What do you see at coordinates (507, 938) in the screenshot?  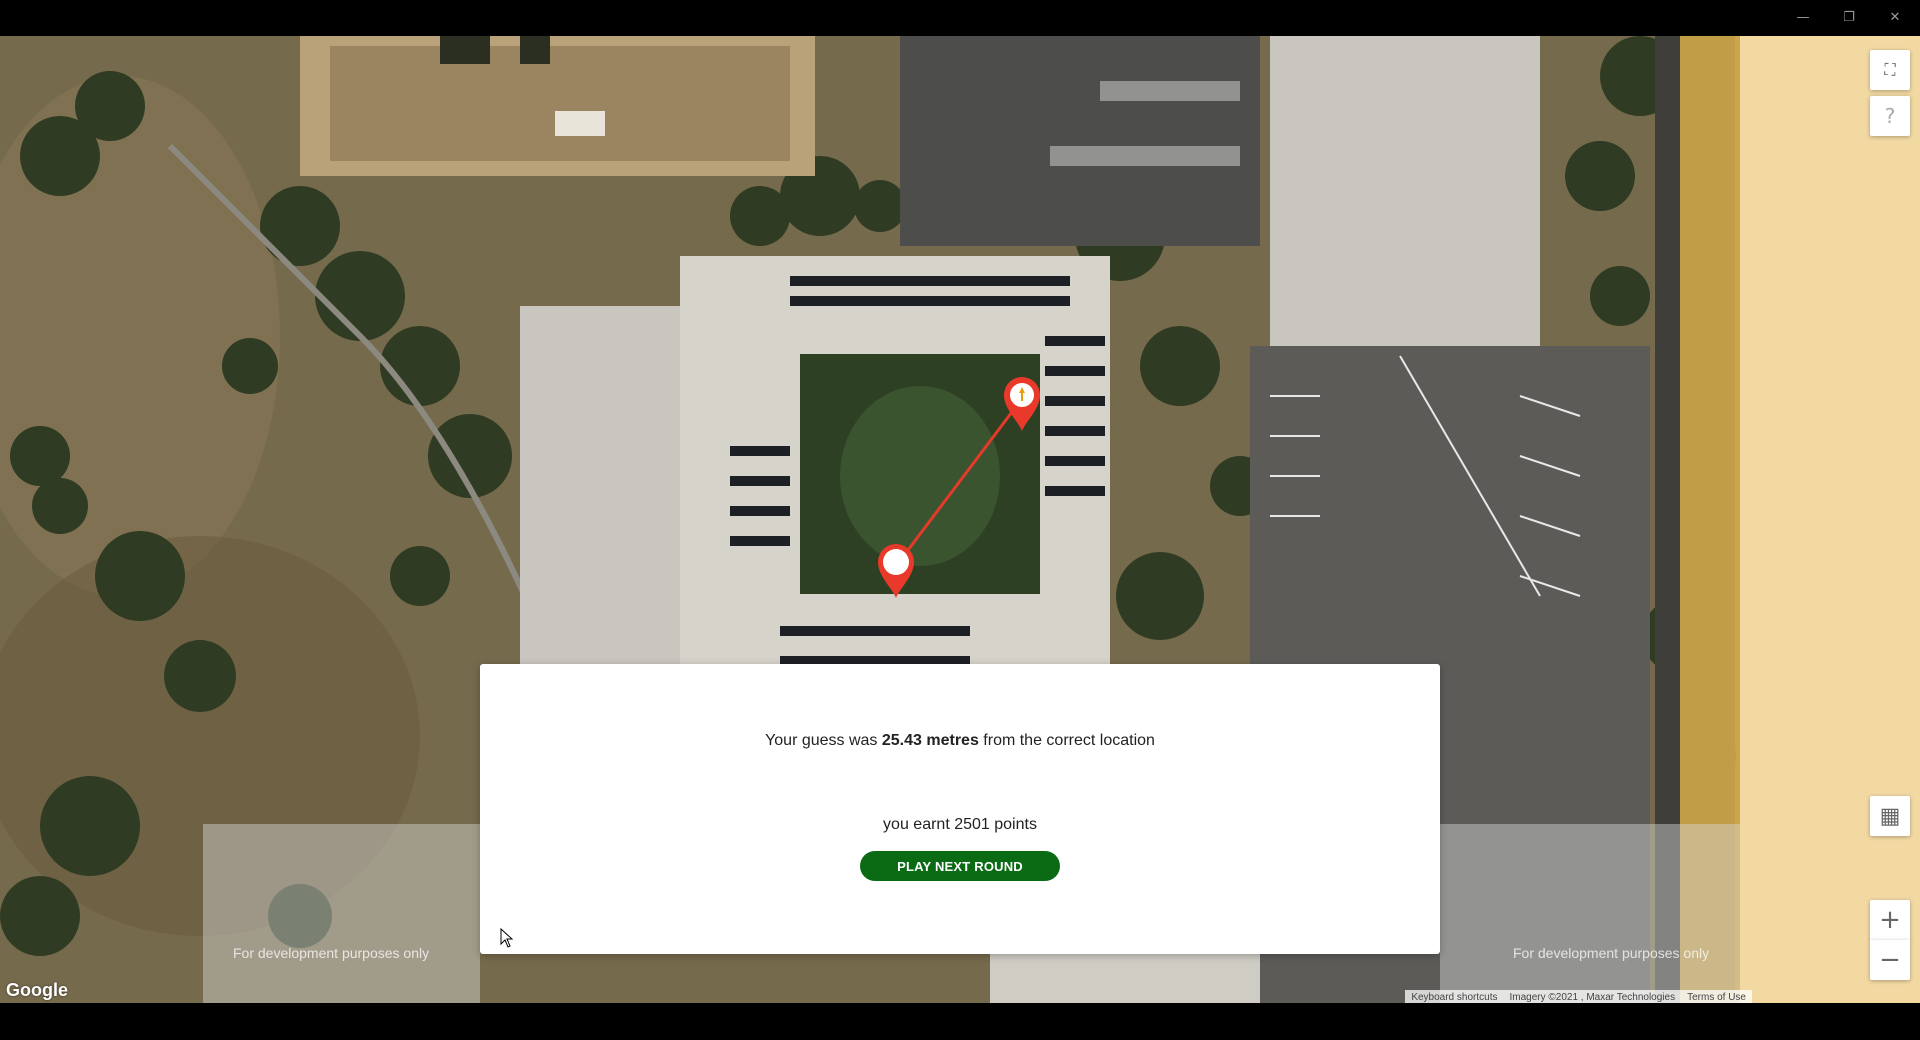 I see `mouse-cursor-icon` at bounding box center [507, 938].